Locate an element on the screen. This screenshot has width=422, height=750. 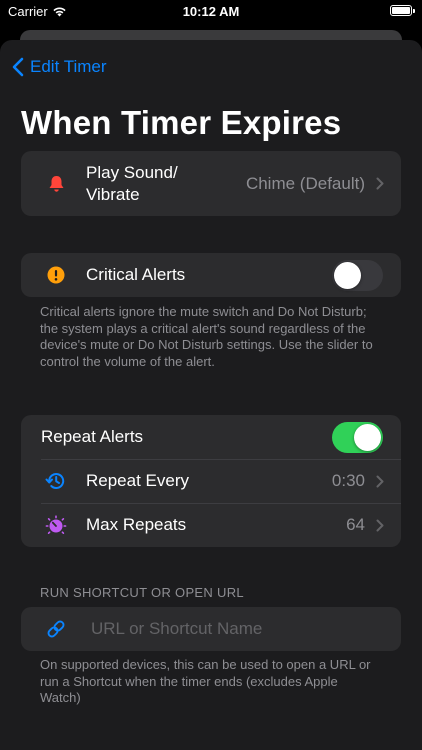
back-button: Edit Timer is located at coordinates (59, 67).